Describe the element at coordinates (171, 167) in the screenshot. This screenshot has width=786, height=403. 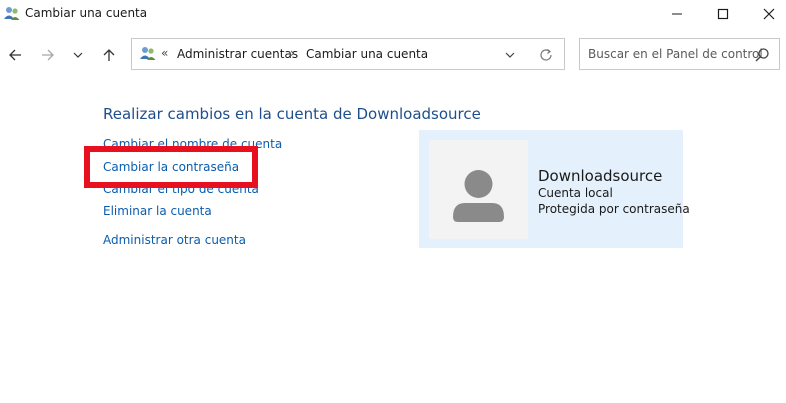
I see `link-cambiar-contrasena: Cambiar la contraseña` at that location.